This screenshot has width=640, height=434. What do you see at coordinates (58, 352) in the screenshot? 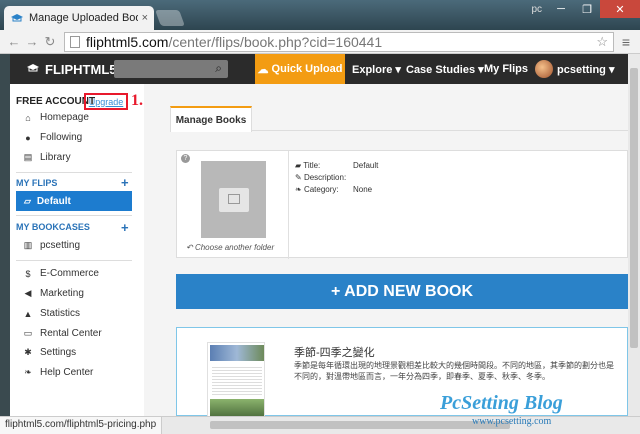
I see `sidebar-item-label: Settings` at bounding box center [58, 352].